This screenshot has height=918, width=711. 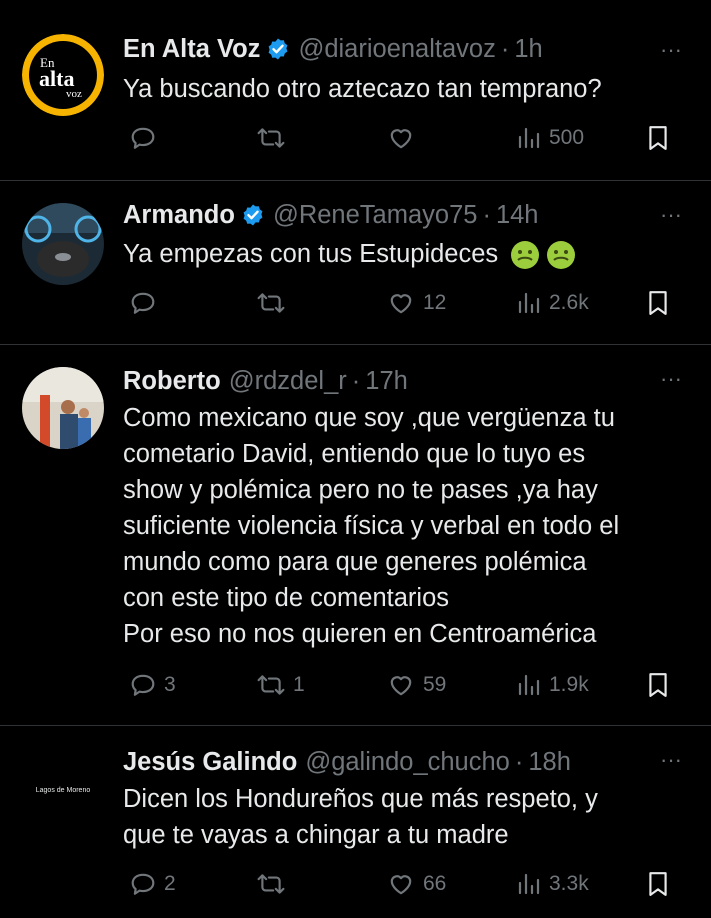 I want to click on avatar-logo-text: Lagos de Moreno, so click(x=63, y=790).